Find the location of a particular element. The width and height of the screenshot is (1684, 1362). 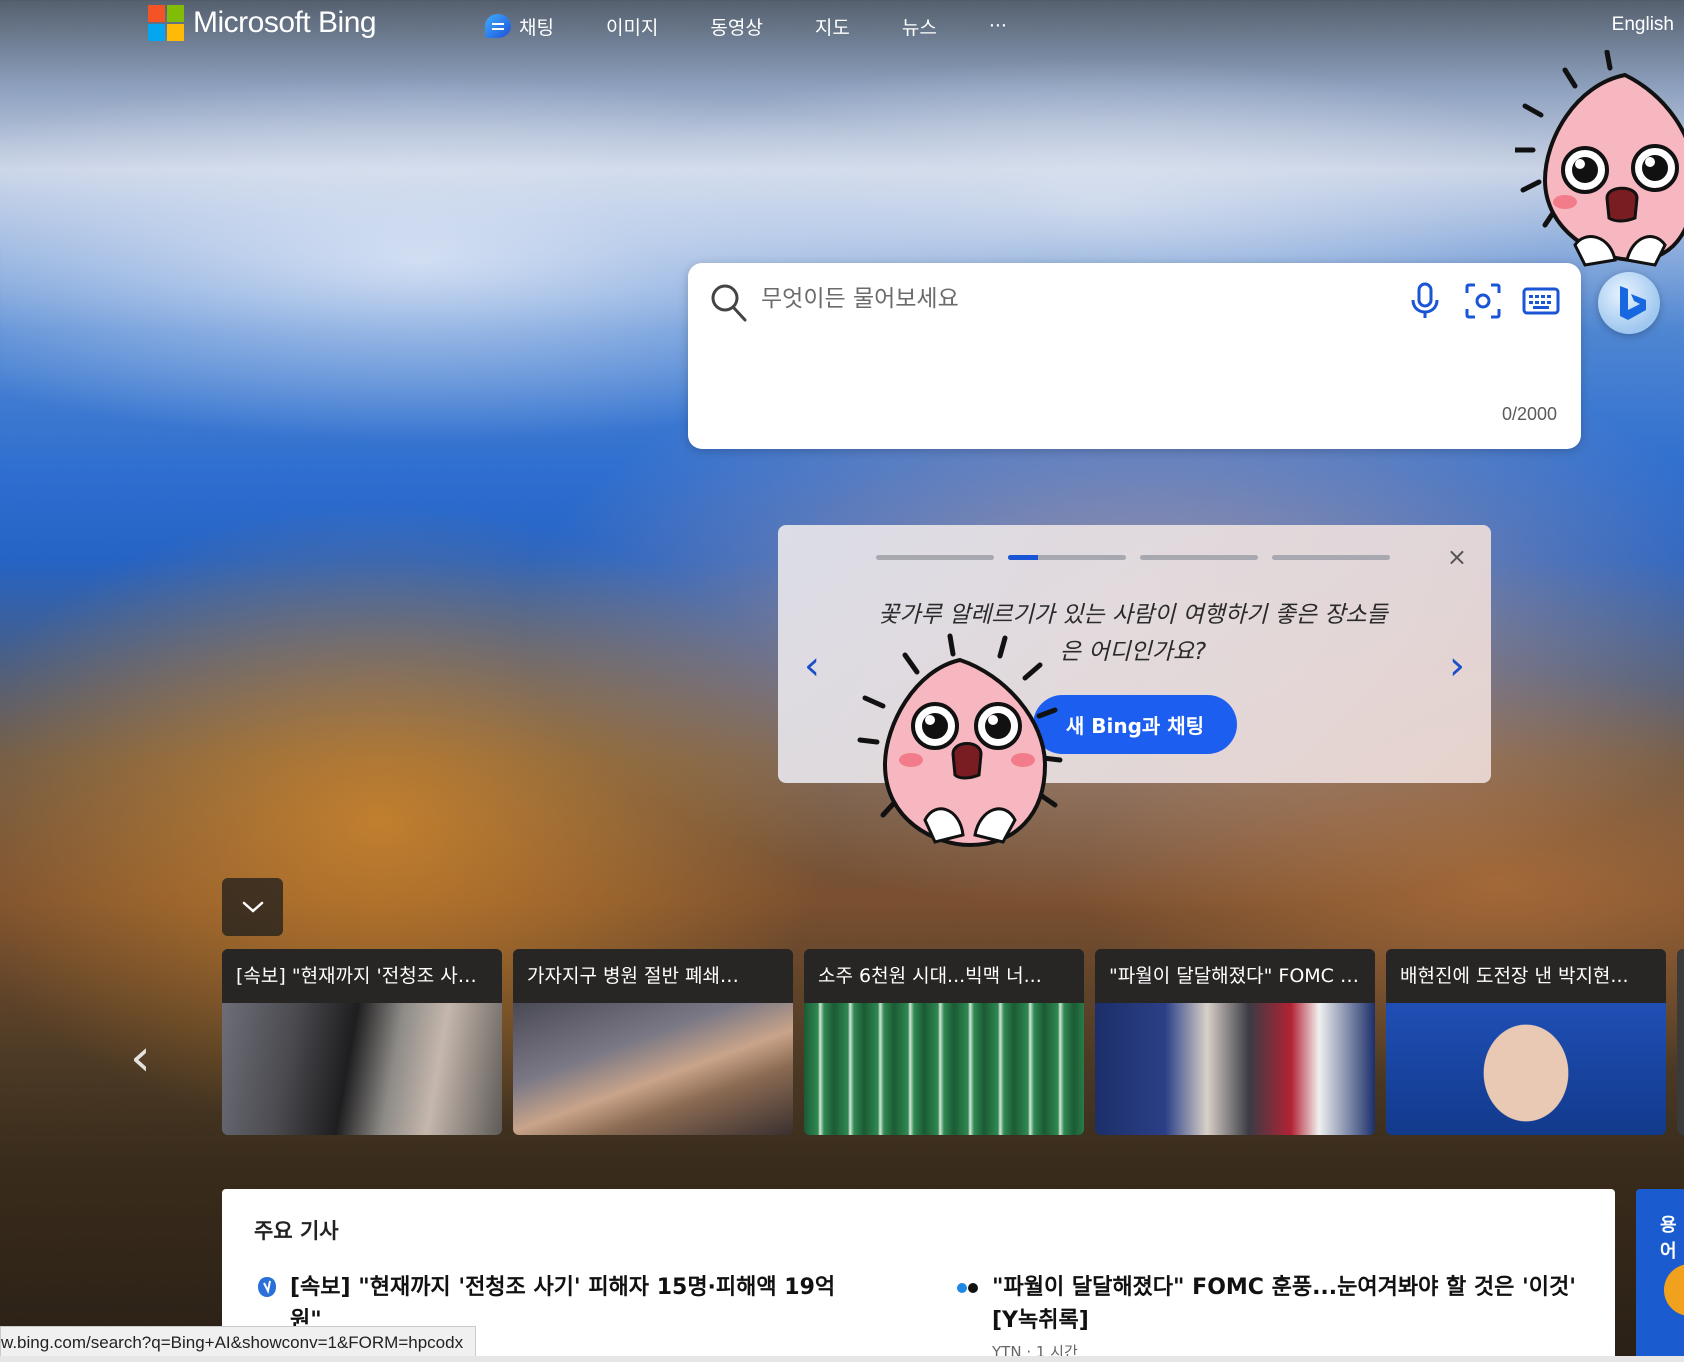

nav-more-label: ··· is located at coordinates (997, 26).